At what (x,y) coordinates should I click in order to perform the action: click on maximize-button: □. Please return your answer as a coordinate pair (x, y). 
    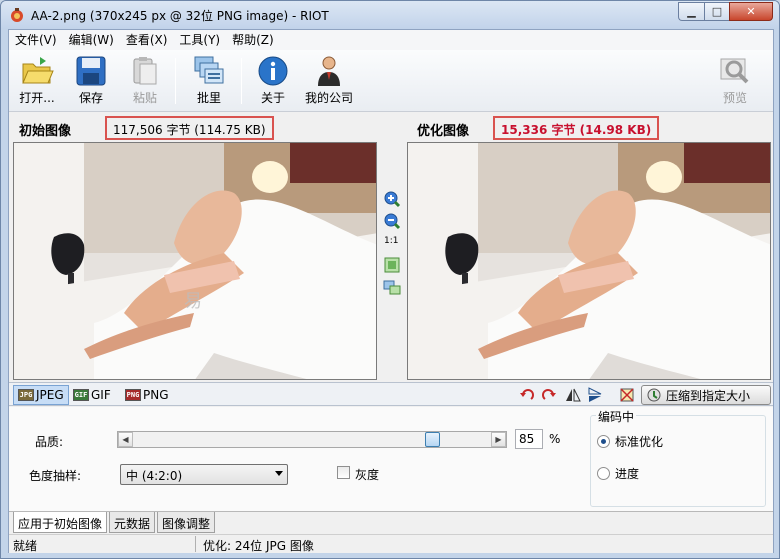
    Looking at the image, I should click on (716, 11).